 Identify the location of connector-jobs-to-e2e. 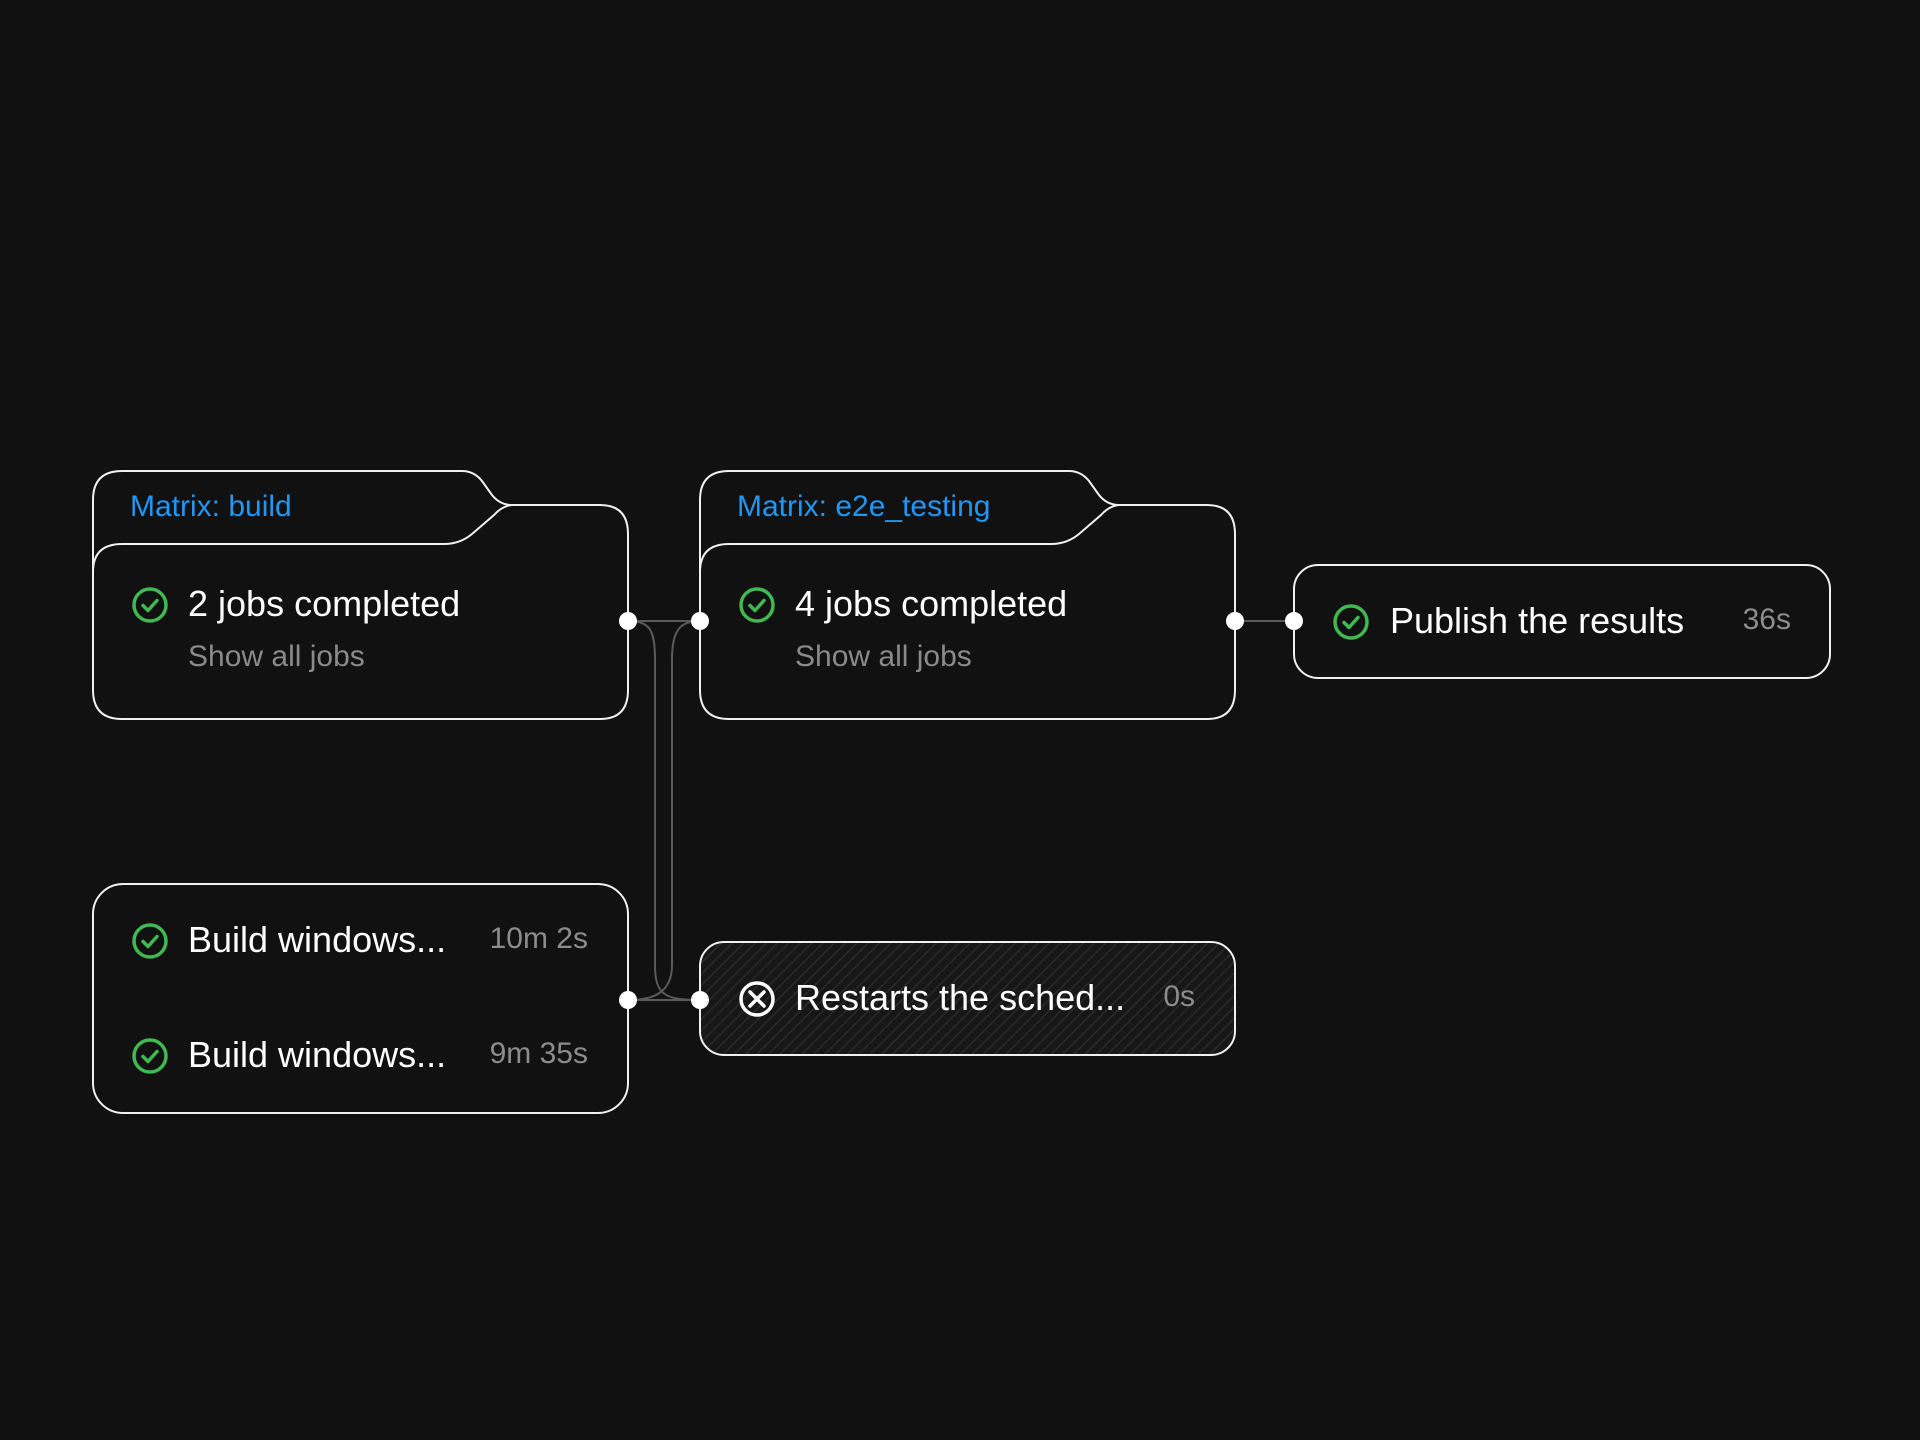
(664, 810).